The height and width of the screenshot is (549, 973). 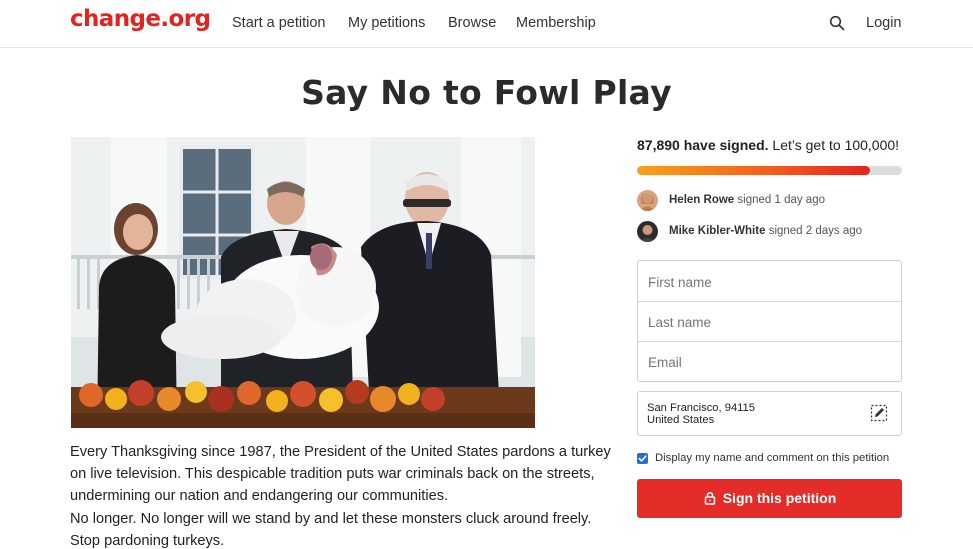 I want to click on signature-progress-bar, so click(x=769, y=170).